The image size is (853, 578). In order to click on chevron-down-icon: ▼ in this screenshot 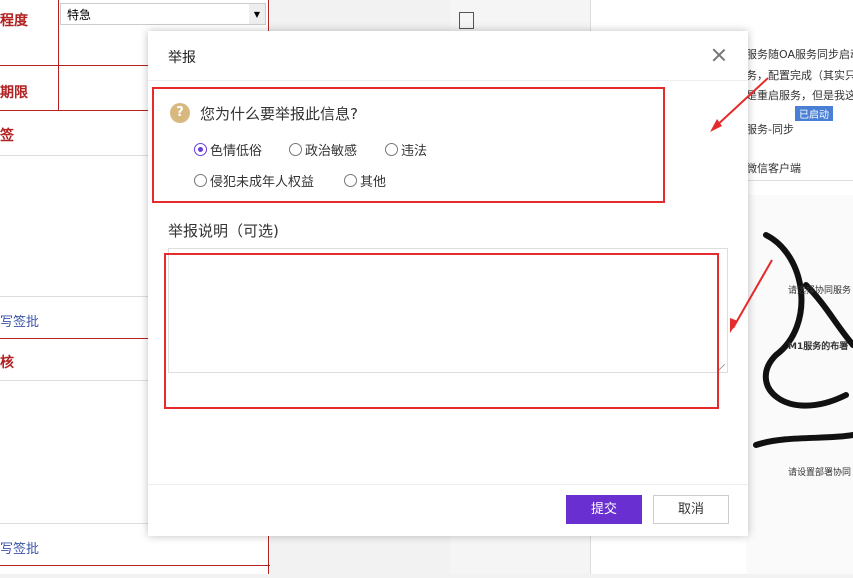, I will do `click(257, 14)`.